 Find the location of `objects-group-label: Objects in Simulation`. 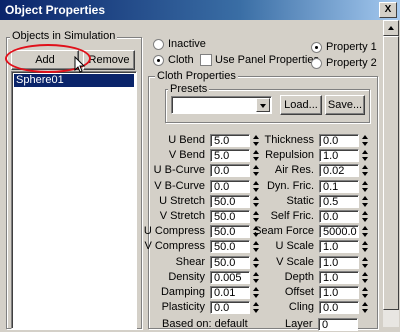

objects-group-label: Objects in Simulation is located at coordinates (64, 36).